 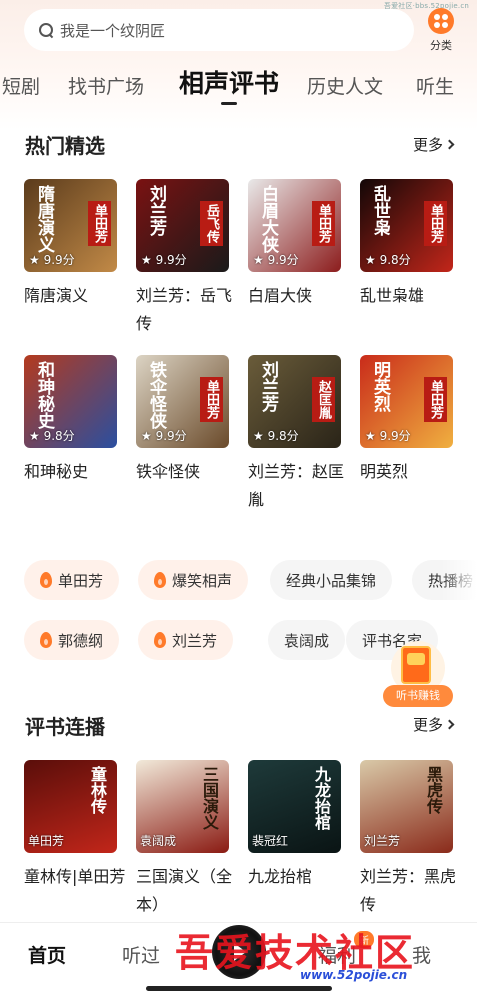 What do you see at coordinates (406, 806) in the screenshot?
I see `serial-cover: 黑虎传 刘兰芳` at bounding box center [406, 806].